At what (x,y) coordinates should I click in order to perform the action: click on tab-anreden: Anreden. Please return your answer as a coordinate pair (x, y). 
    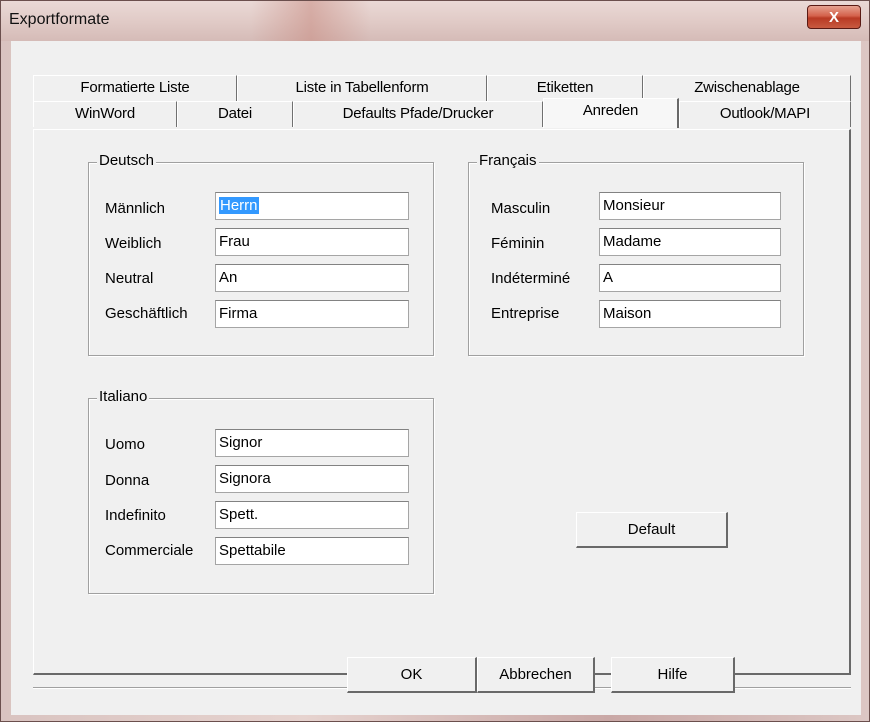
    Looking at the image, I should click on (611, 113).